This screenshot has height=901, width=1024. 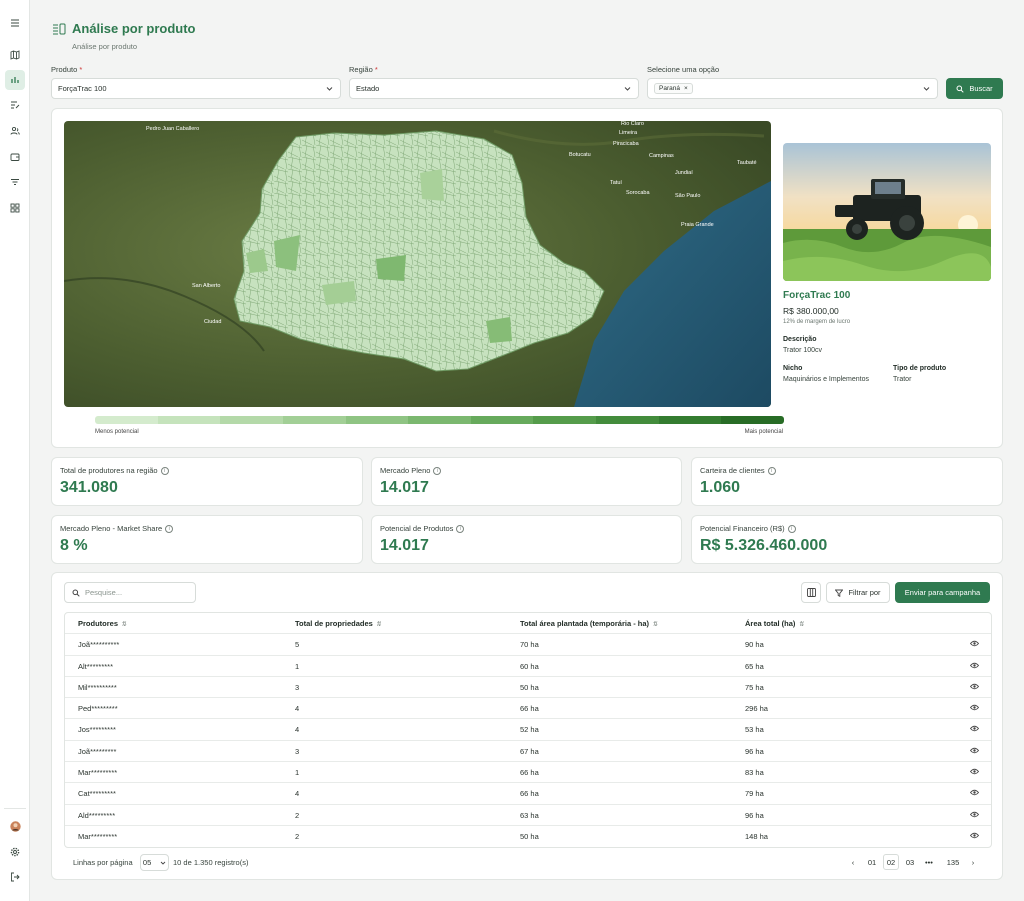 I want to click on filter-icon, so click(x=839, y=593).